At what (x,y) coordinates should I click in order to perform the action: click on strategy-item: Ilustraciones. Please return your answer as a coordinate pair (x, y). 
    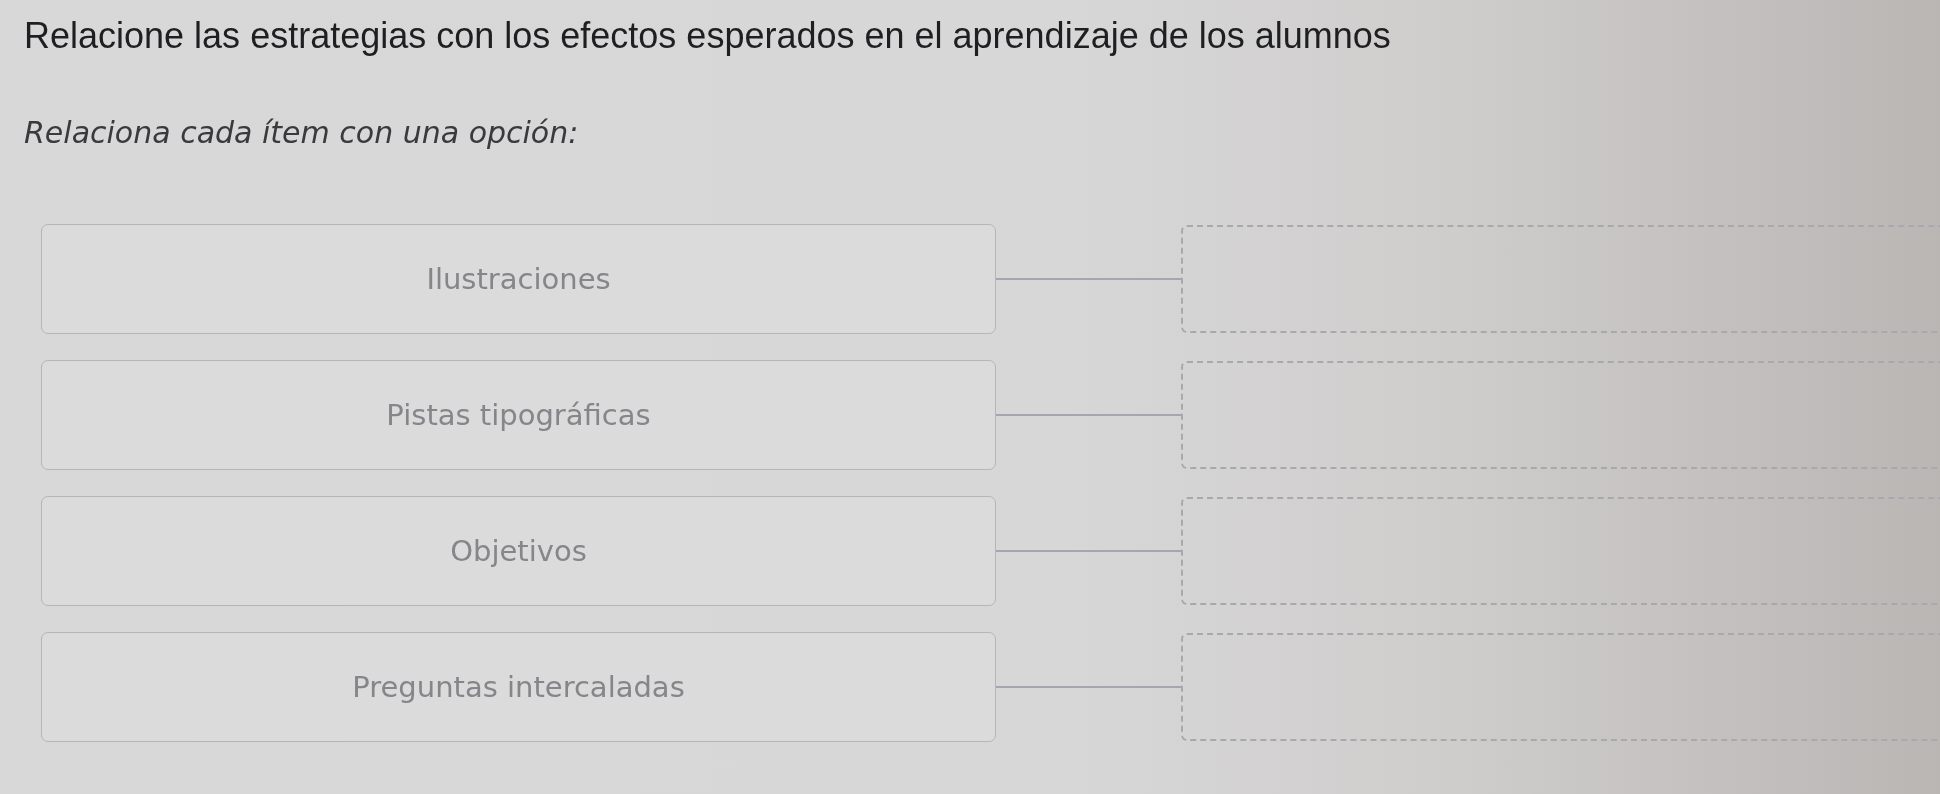
    Looking at the image, I should click on (518, 279).